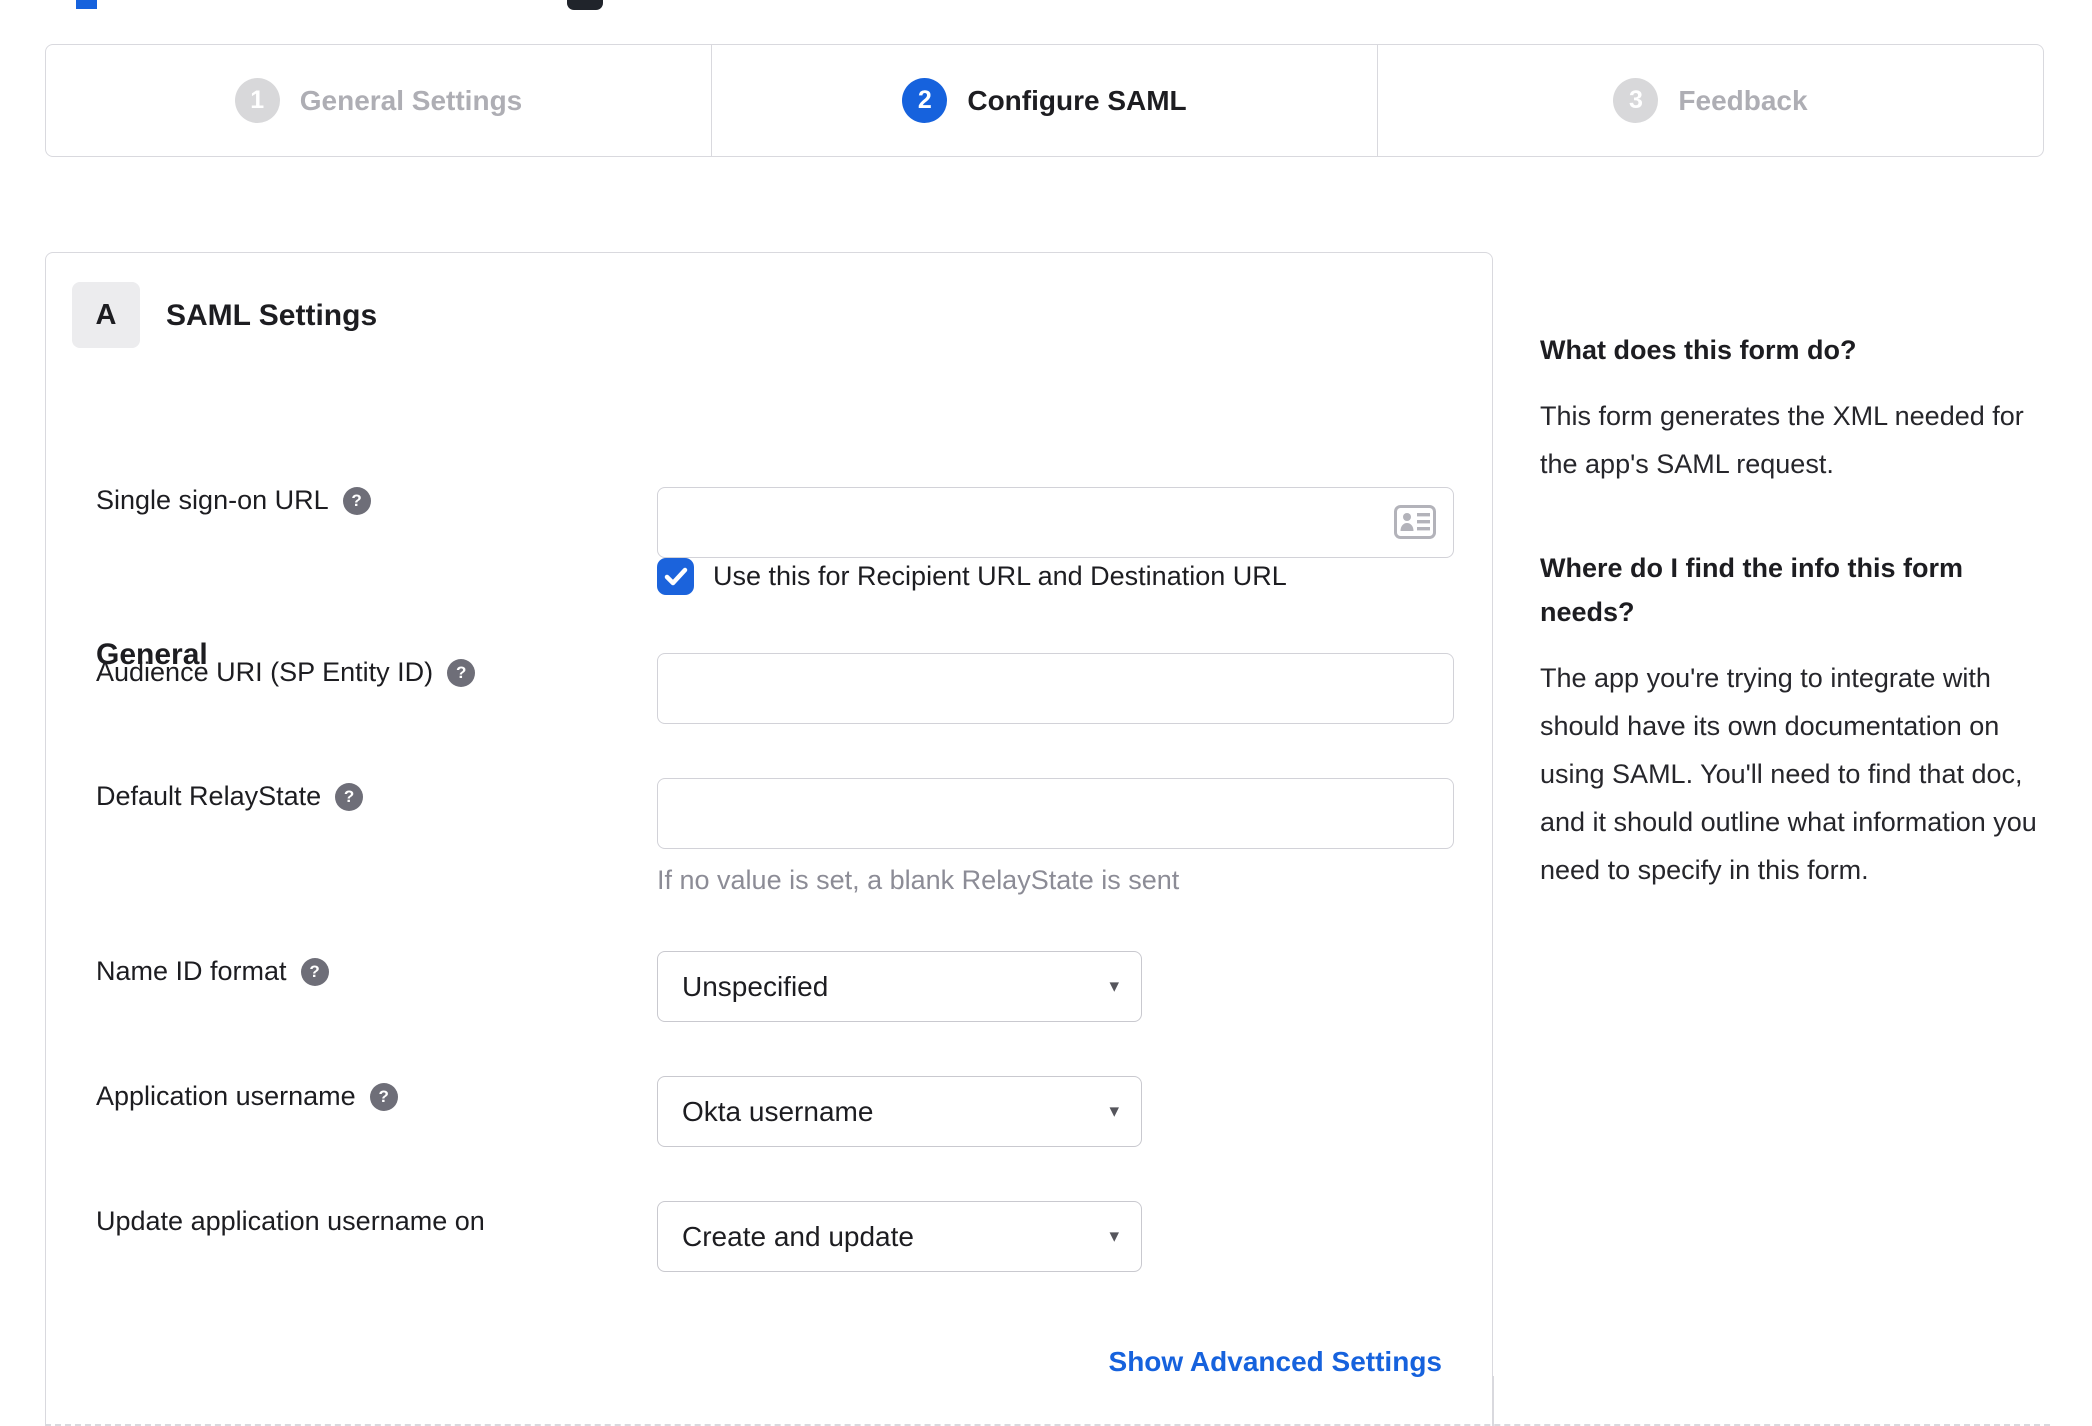 This screenshot has width=2092, height=1426. Describe the element at coordinates (1636, 100) in the screenshot. I see `step-number-badge: 3` at that location.